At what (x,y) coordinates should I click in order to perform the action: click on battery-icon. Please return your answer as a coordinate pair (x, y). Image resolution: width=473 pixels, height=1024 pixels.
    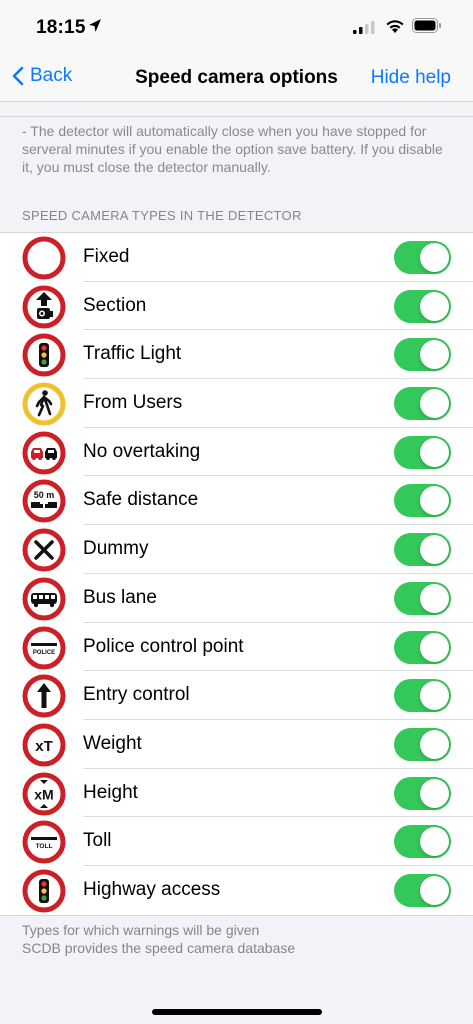
    Looking at the image, I should click on (426, 25).